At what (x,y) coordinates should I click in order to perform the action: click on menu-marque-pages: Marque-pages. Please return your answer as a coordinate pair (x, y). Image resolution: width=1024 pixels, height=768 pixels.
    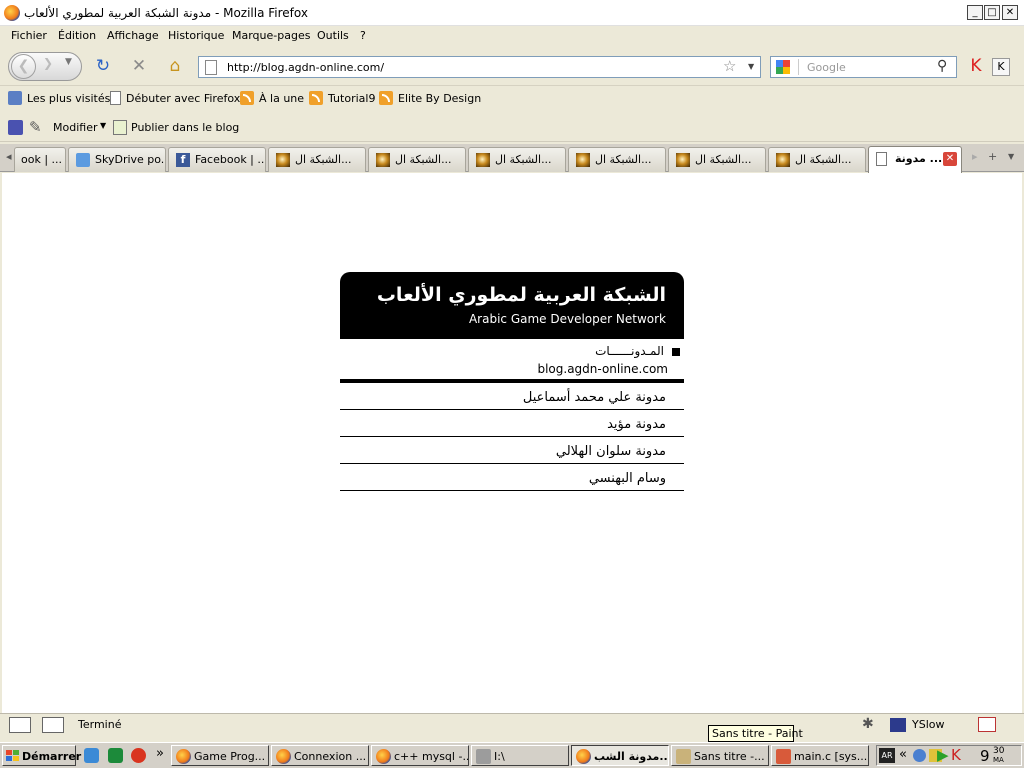
    Looking at the image, I should click on (271, 35).